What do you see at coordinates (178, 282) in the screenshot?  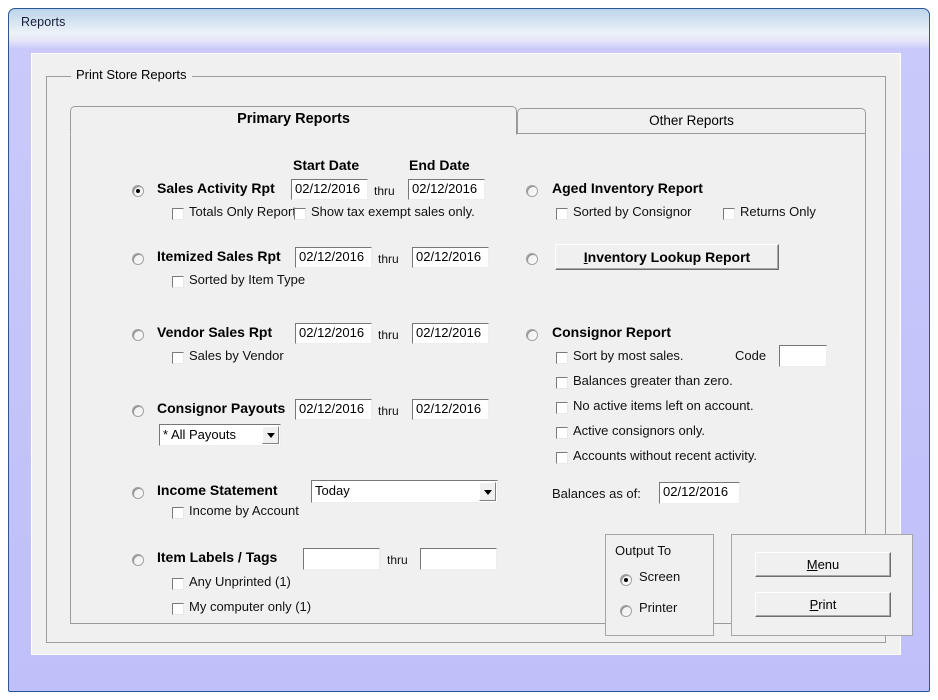 I see `checkbox-sorted-by-item-type` at bounding box center [178, 282].